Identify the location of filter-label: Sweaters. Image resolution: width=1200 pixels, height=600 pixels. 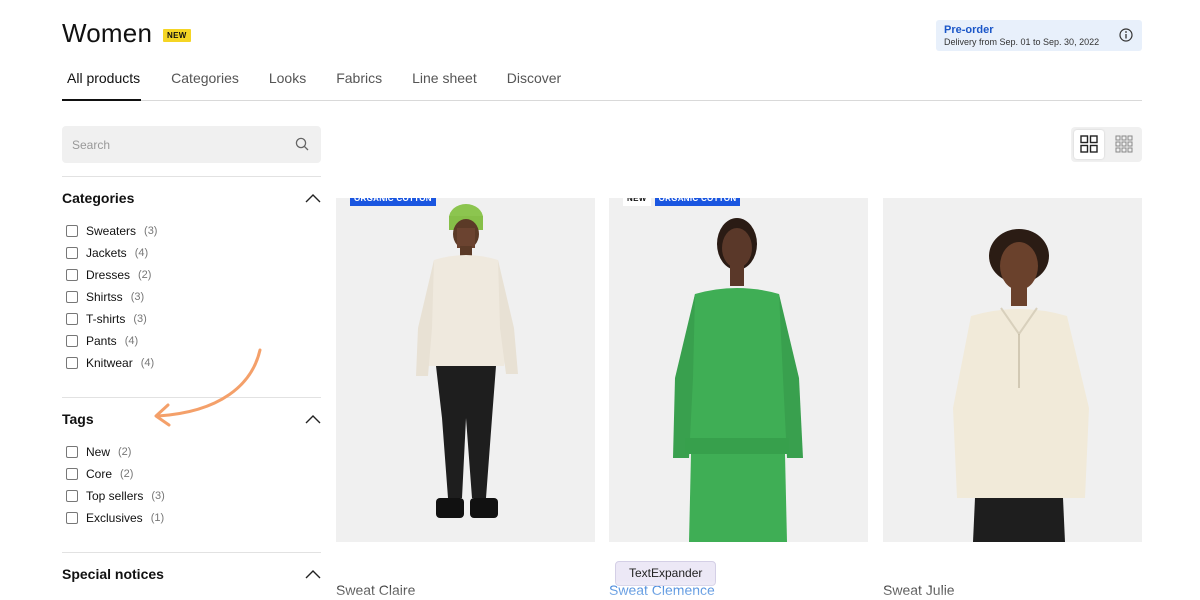
(111, 231).